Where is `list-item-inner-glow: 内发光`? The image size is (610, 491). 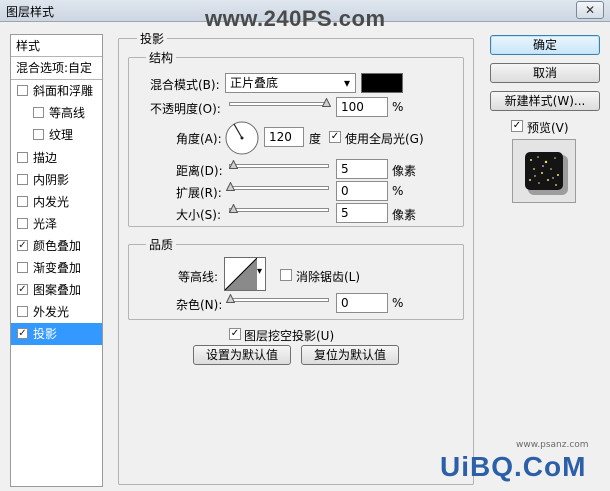 list-item-inner-glow: 内发光 is located at coordinates (56, 202).